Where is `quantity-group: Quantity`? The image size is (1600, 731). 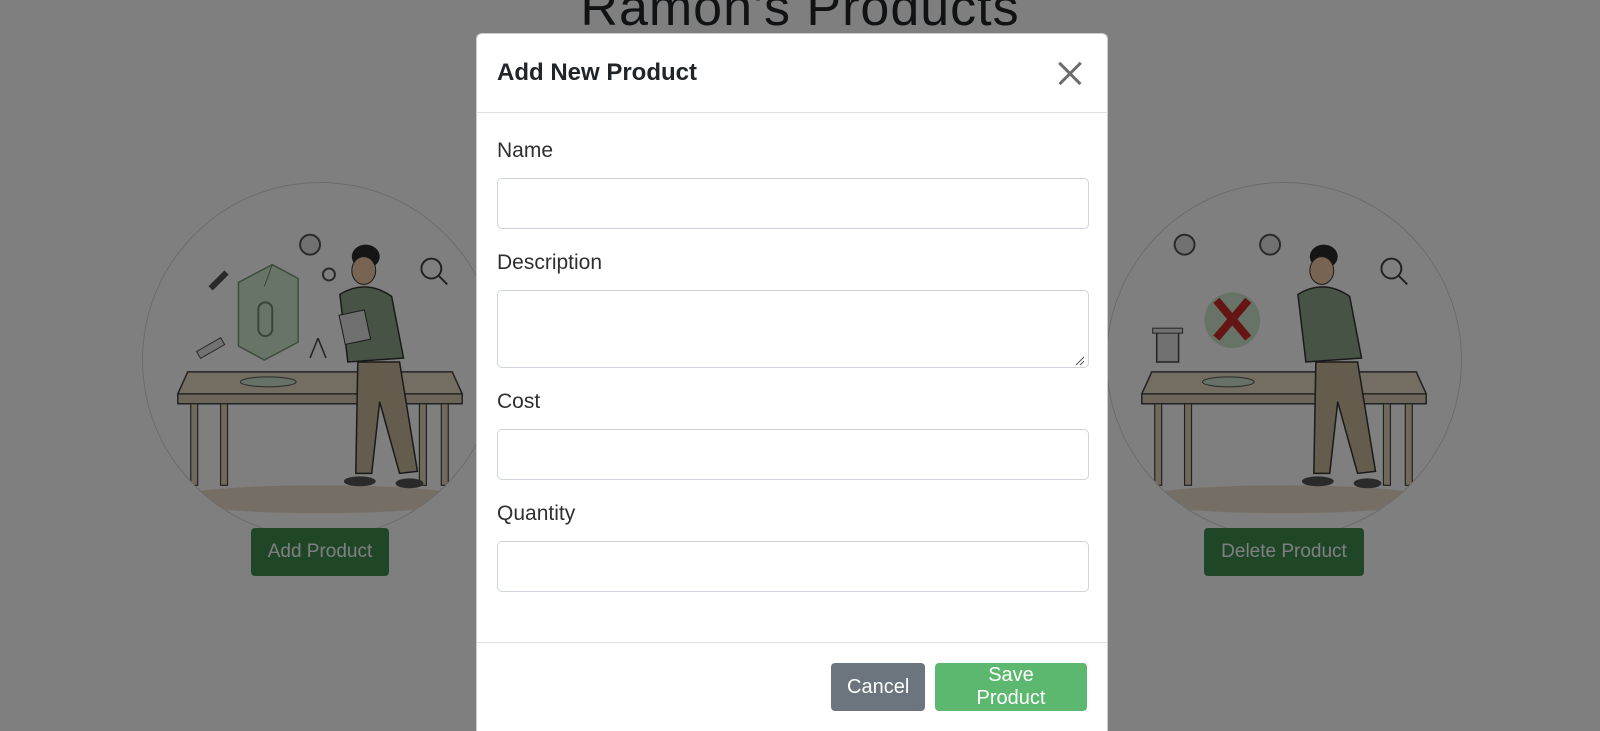 quantity-group: Quantity is located at coordinates (793, 547).